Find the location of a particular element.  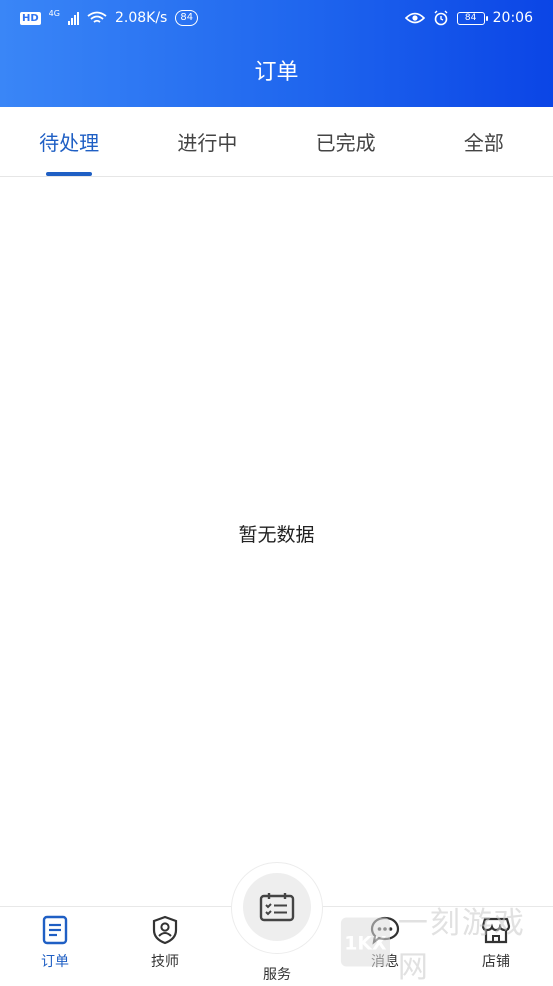

battery-level: 84 is located at coordinates (470, 18).